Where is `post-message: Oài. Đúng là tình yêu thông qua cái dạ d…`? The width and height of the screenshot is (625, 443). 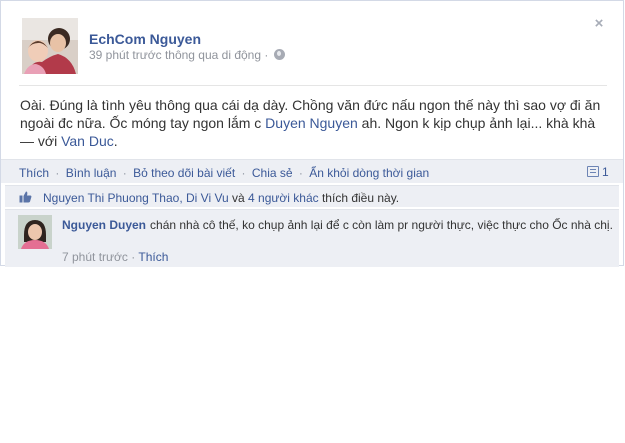 post-message: Oài. Đúng là tình yêu thông qua cái dạ d… is located at coordinates (312, 123).